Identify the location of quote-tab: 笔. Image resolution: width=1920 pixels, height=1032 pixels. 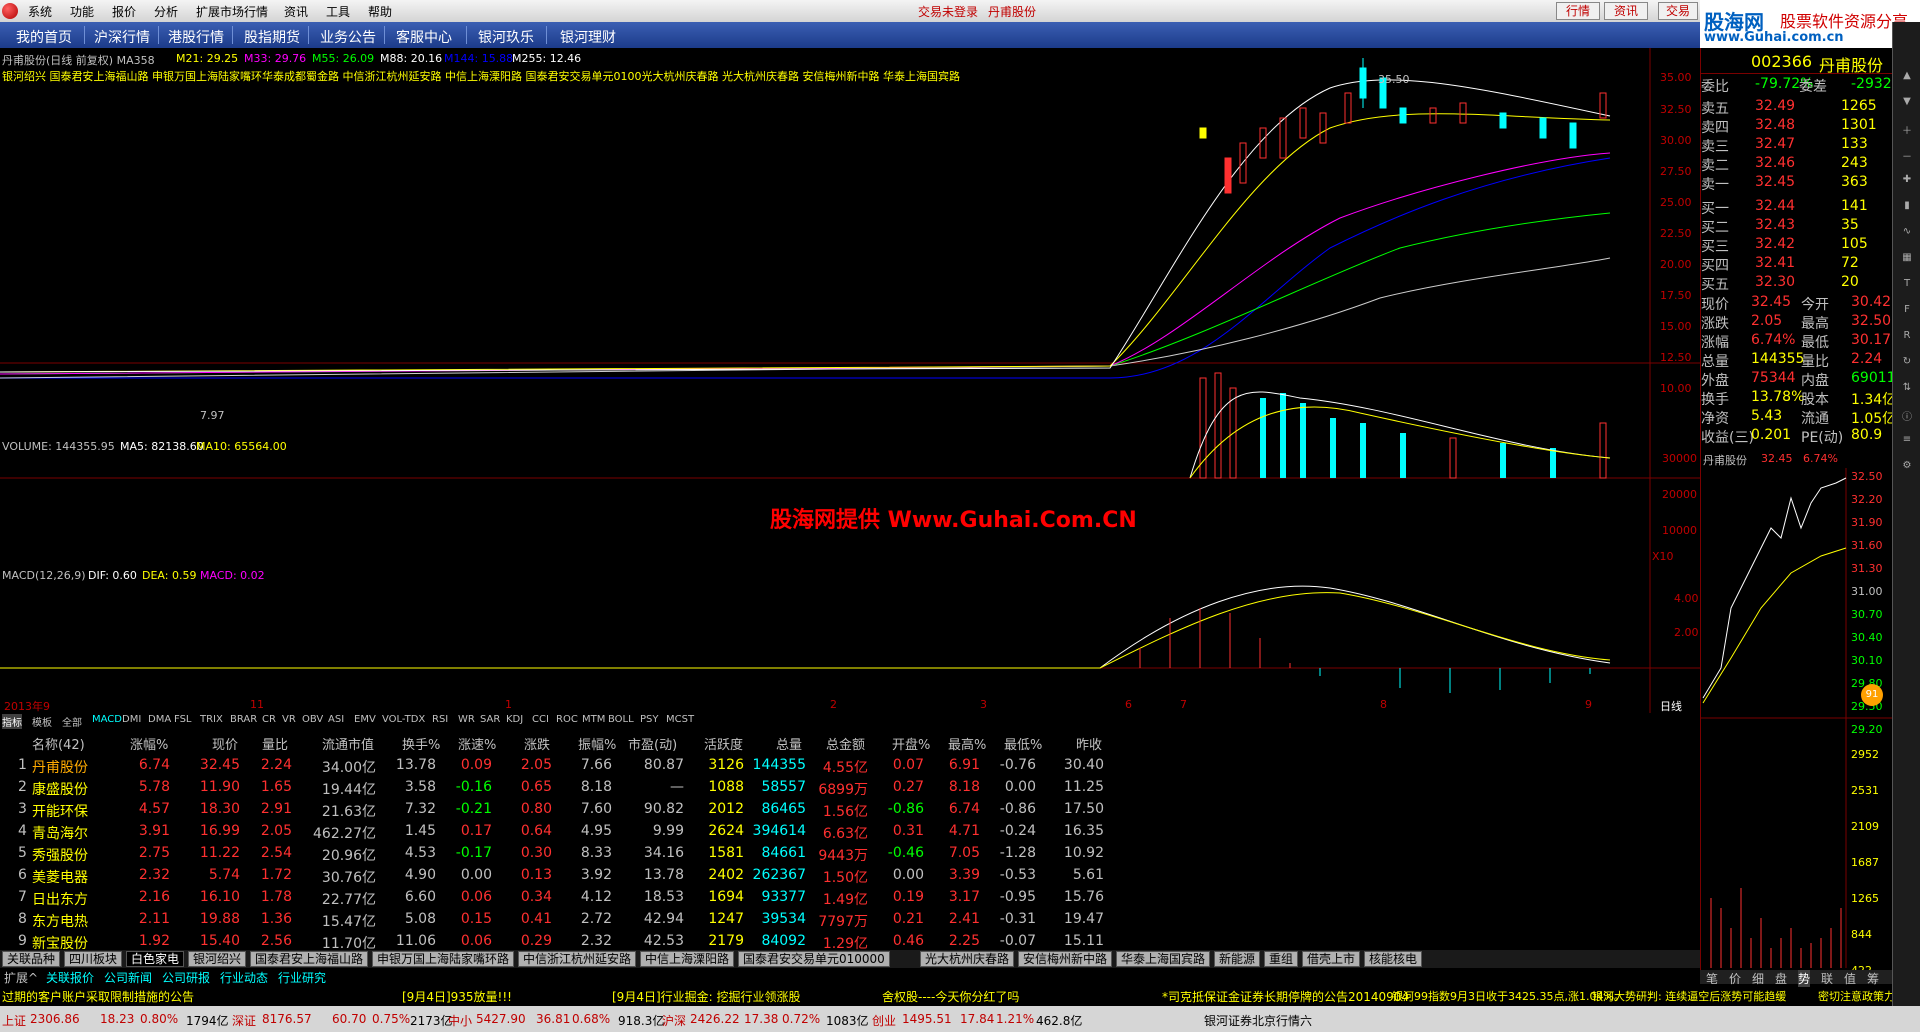
(1712, 978).